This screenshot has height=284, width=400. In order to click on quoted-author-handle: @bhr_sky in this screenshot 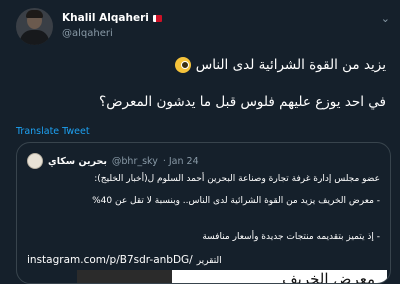, I will do `click(135, 161)`.